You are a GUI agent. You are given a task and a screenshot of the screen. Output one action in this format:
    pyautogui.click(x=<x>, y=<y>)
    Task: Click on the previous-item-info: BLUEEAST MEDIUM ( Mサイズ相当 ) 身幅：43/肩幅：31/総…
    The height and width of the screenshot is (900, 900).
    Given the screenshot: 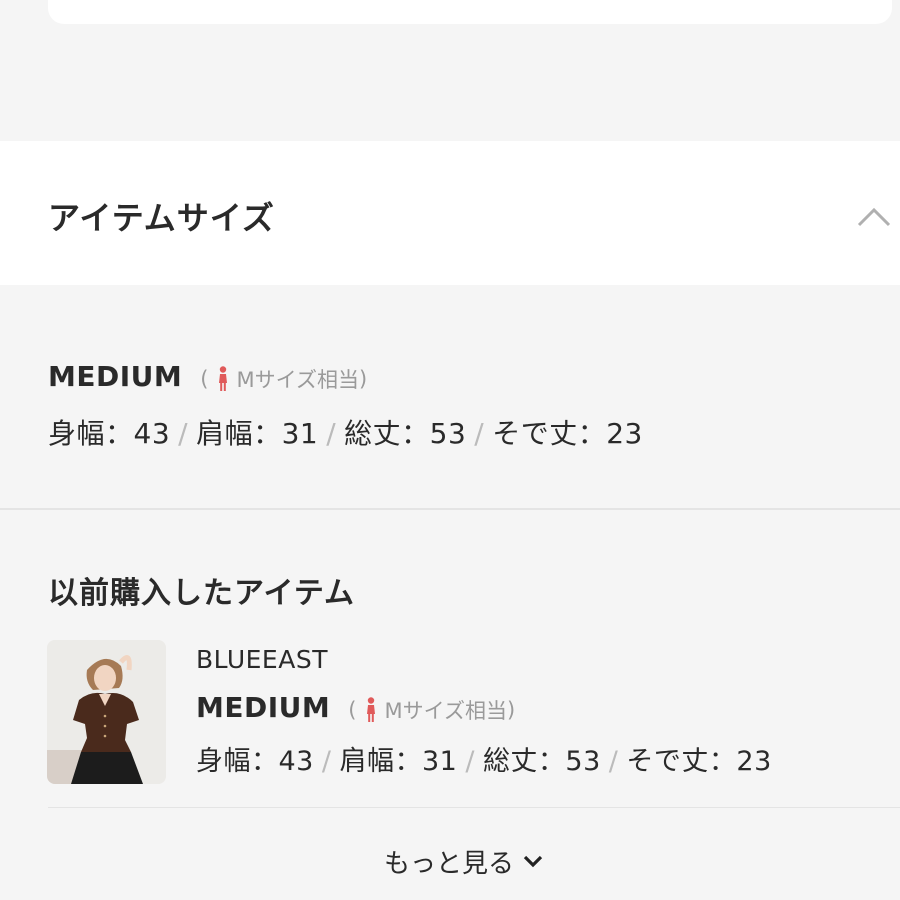 What is the action you would take?
    pyautogui.click(x=536, y=711)
    